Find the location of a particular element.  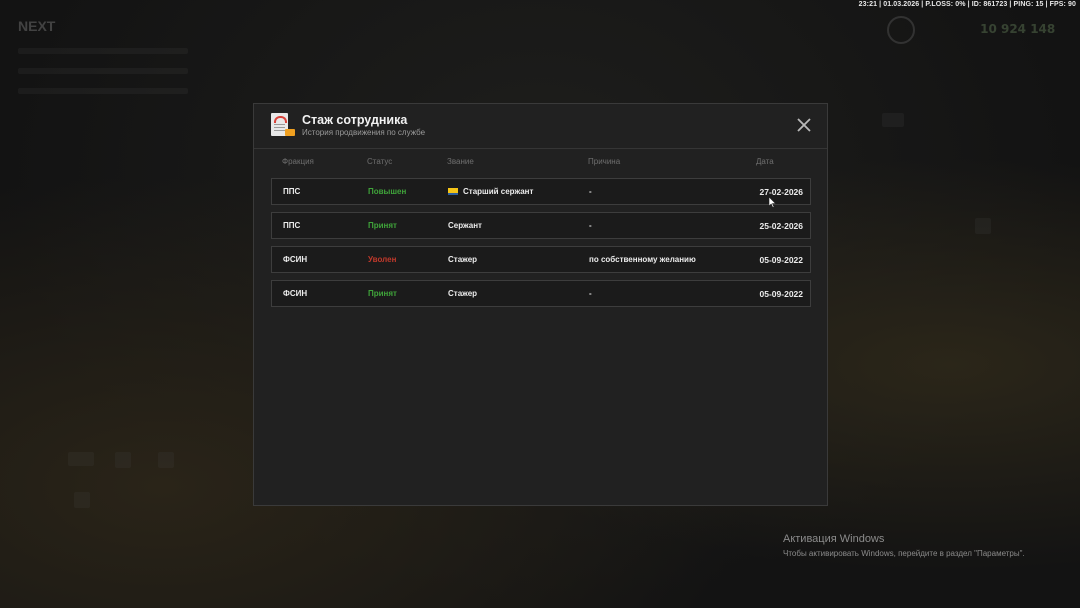

background-logo: NEXT is located at coordinates (37, 26).